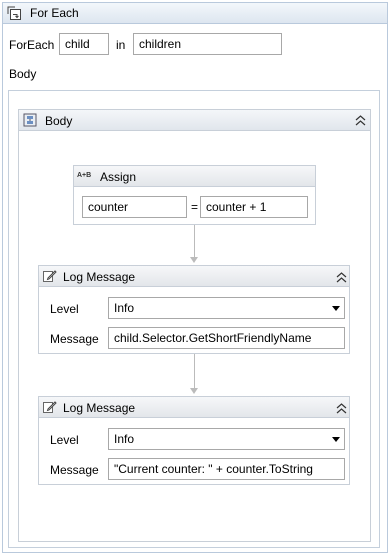  I want to click on foreach-title: For Each, so click(54, 13).